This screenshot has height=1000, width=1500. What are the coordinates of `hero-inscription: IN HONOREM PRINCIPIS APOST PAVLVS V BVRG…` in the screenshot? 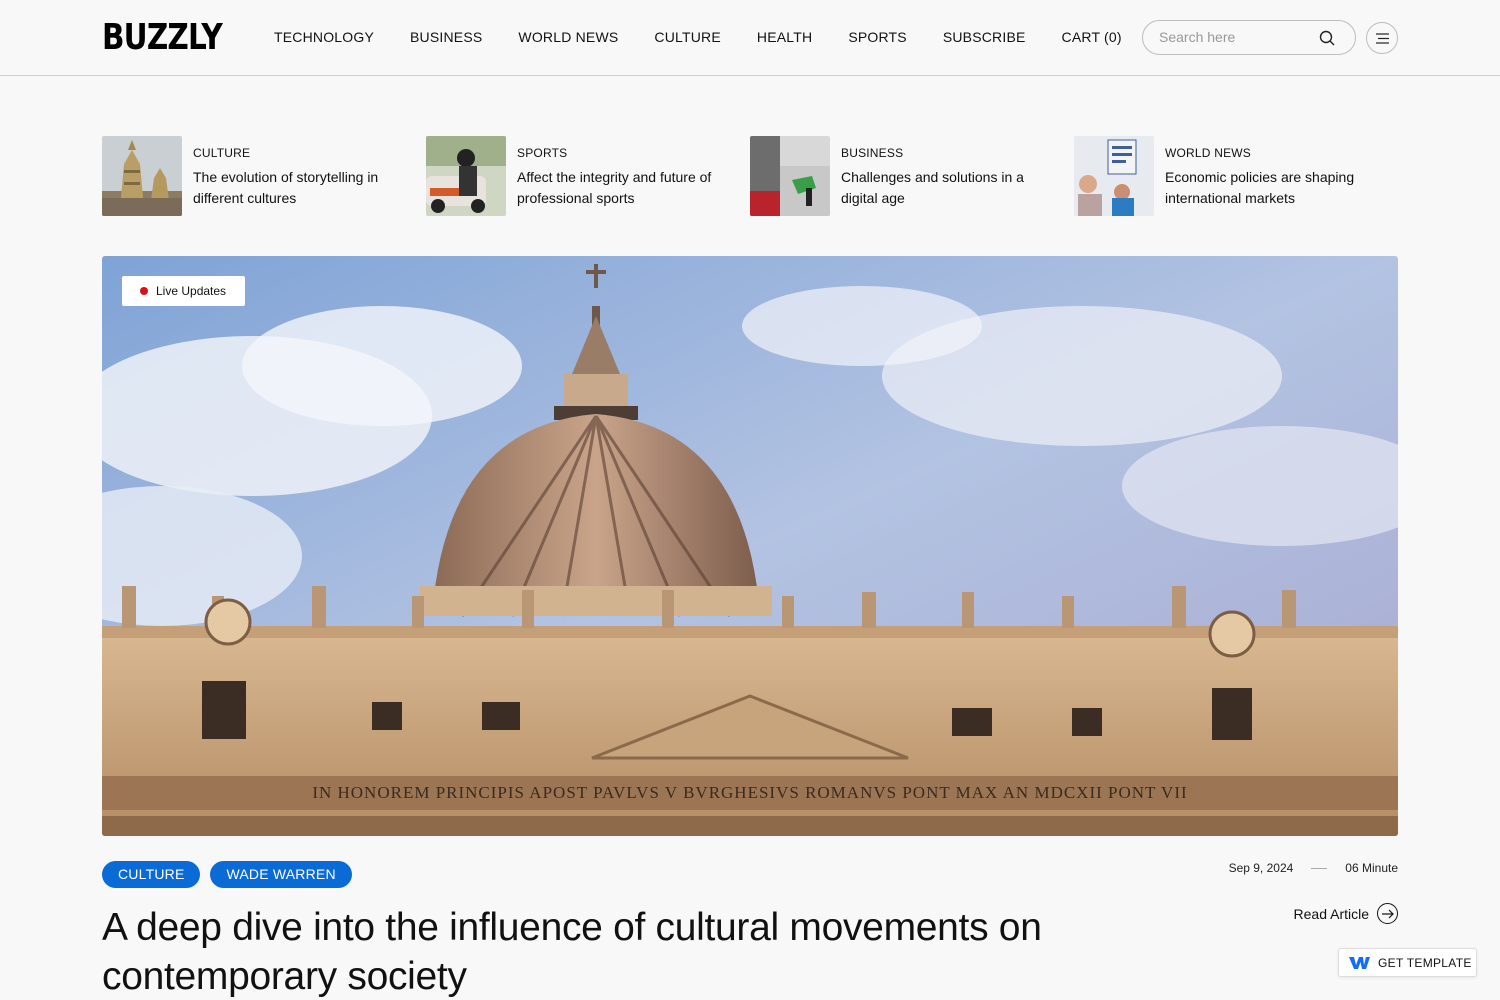 It's located at (749, 792).